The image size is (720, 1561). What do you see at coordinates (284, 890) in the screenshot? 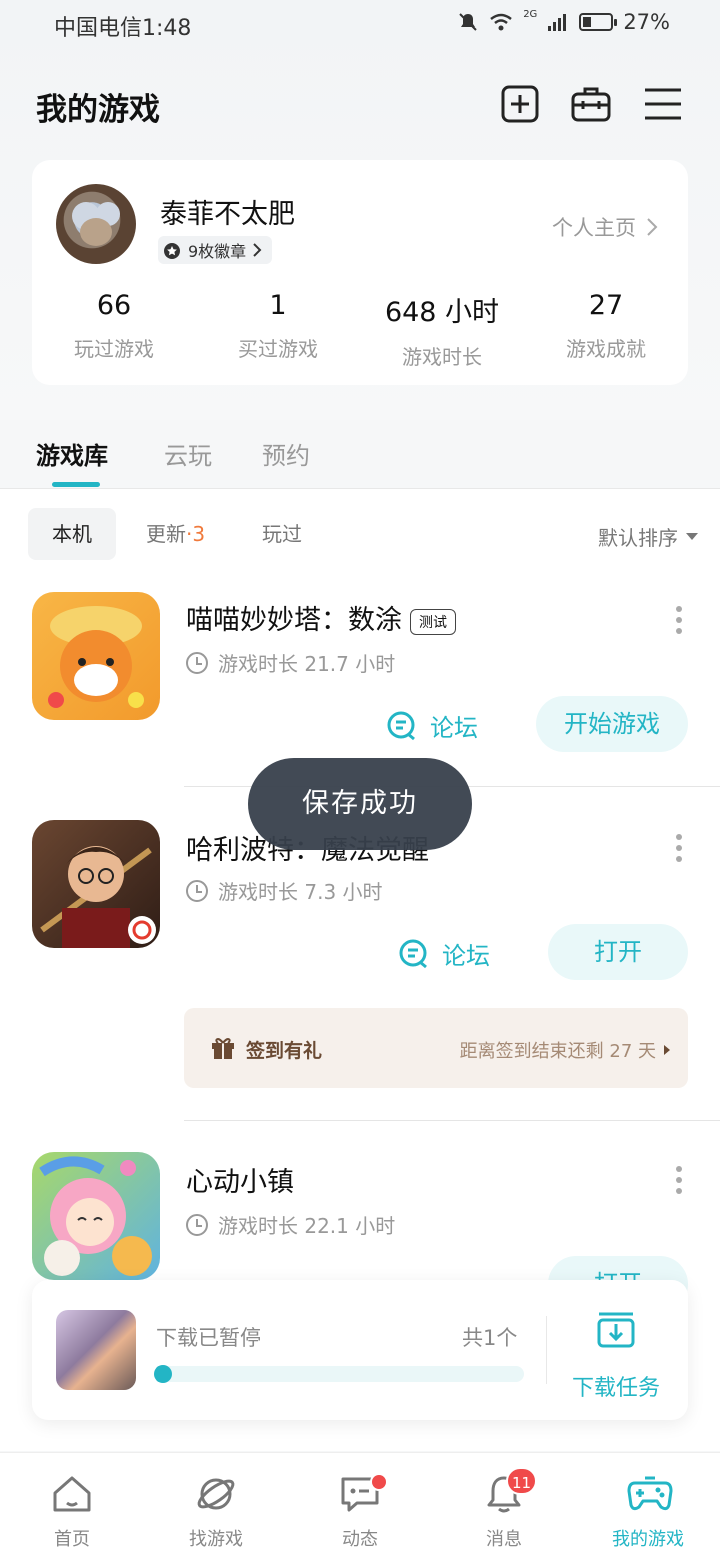
I see `game-playtime: 游戏时长 7.3 小时` at bounding box center [284, 890].